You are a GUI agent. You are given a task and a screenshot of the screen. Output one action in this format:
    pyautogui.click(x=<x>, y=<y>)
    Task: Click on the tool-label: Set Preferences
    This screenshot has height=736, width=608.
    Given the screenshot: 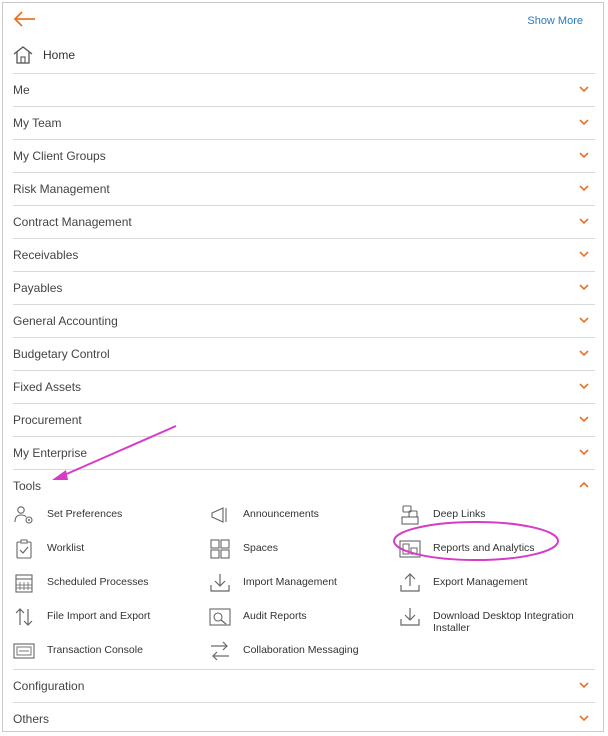 What is the action you would take?
    pyautogui.click(x=85, y=514)
    